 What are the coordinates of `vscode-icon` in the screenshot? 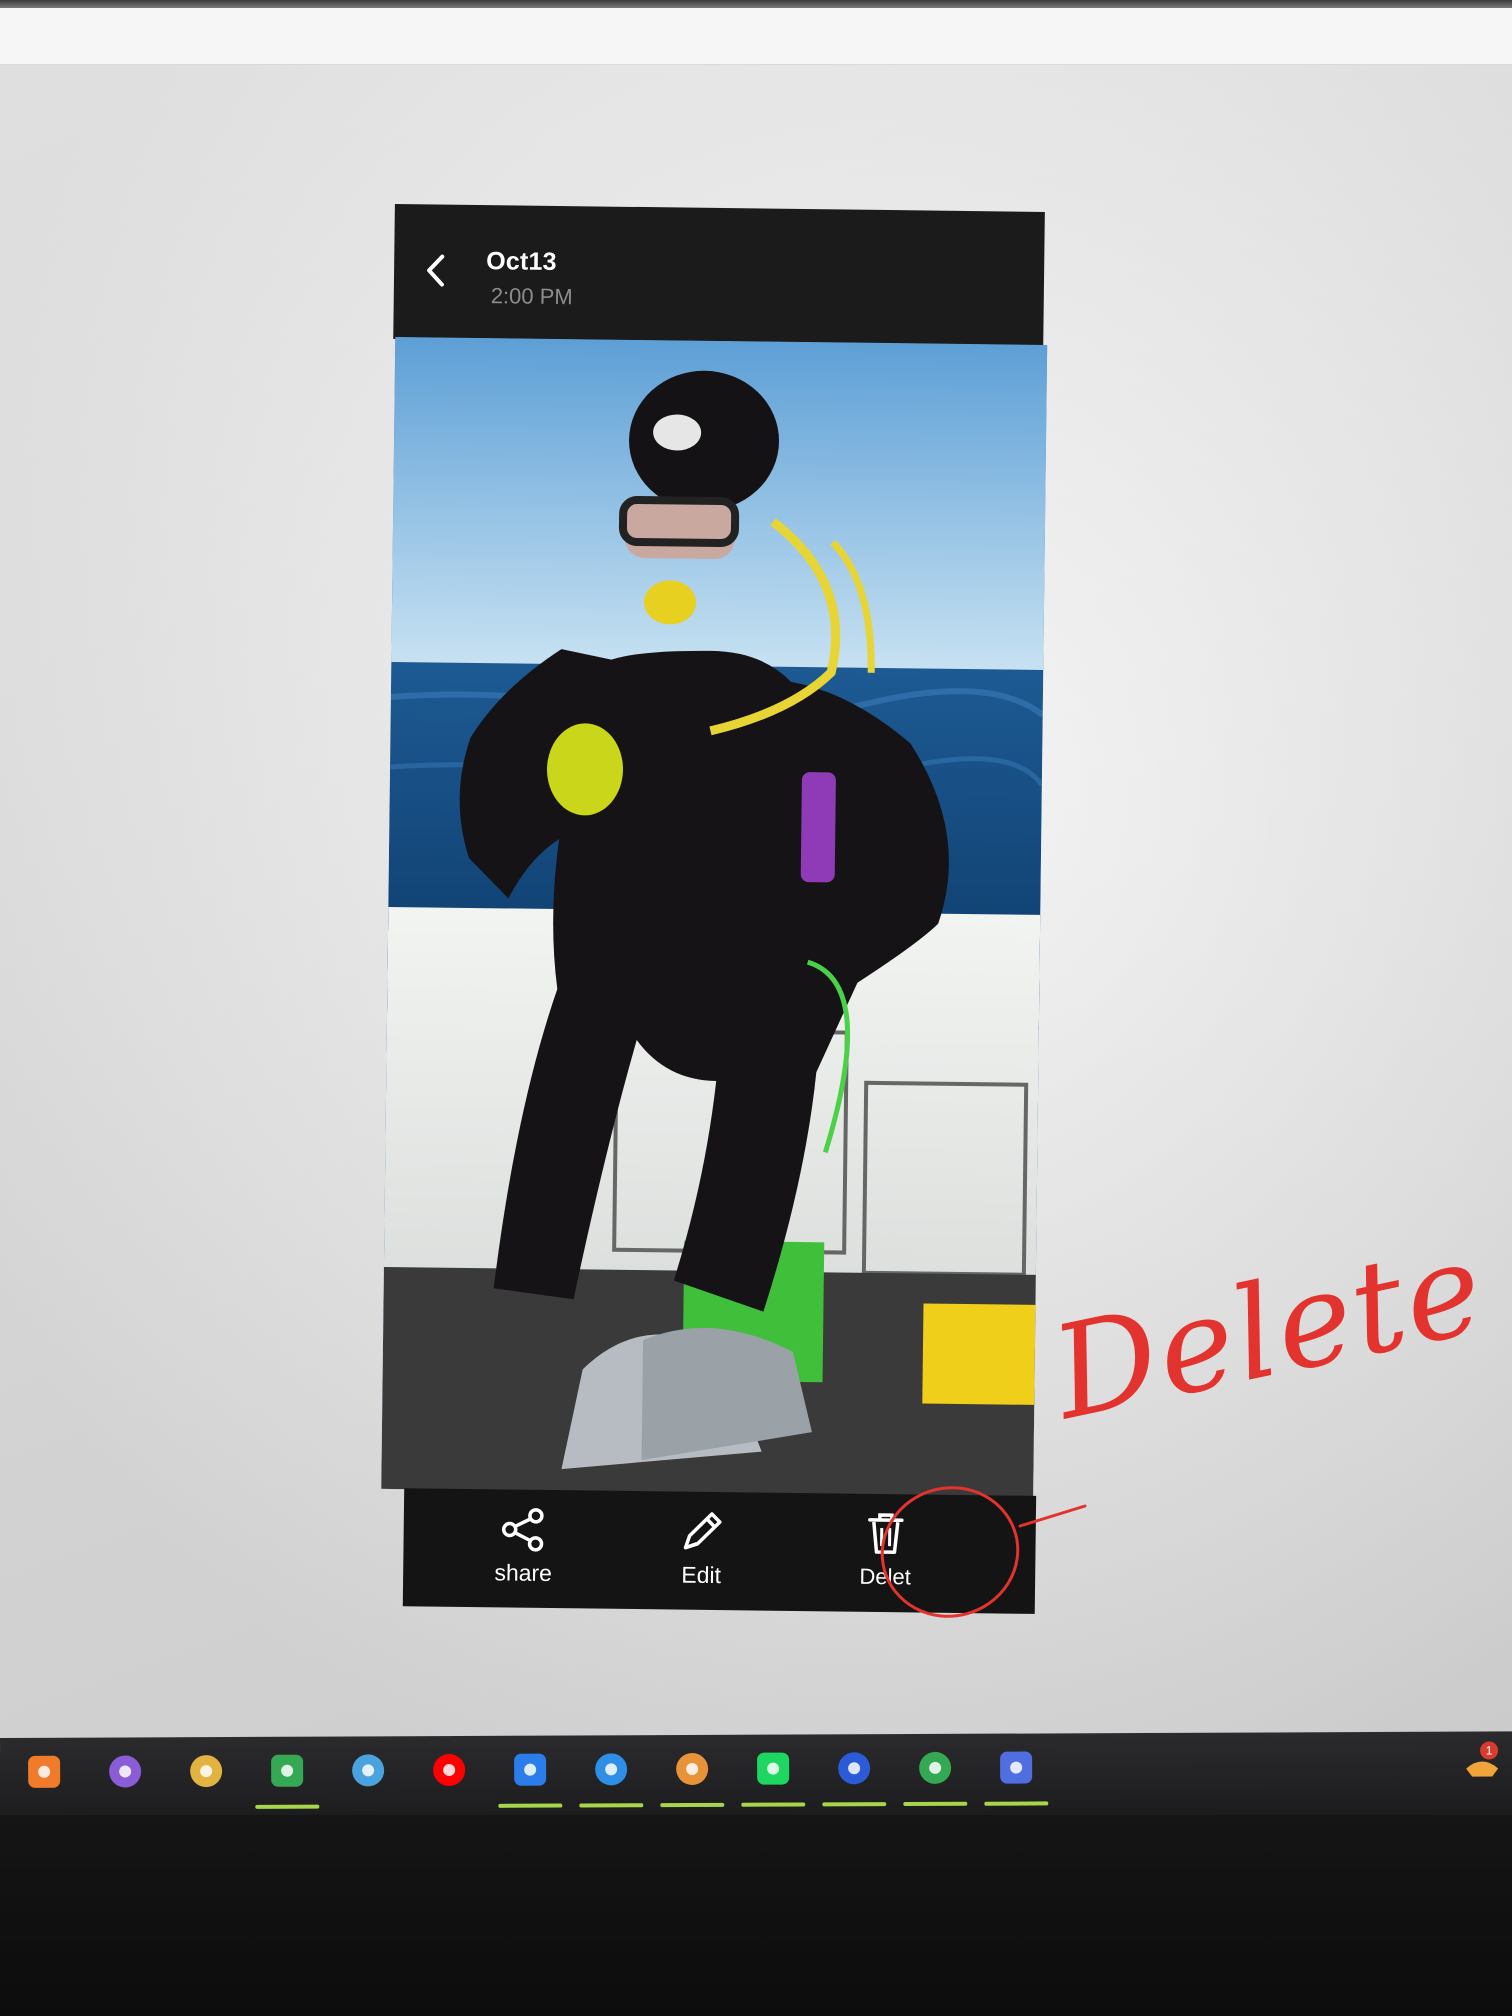 It's located at (611, 1769).